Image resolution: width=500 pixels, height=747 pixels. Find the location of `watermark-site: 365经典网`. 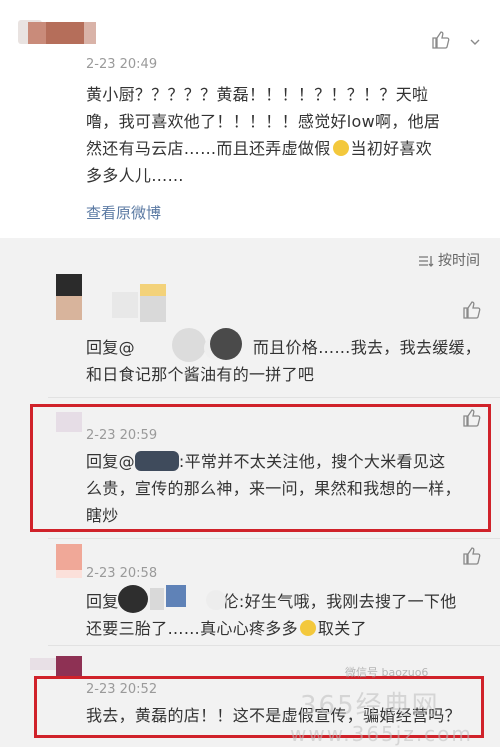

watermark-site: 365经典网 is located at coordinates (370, 706).